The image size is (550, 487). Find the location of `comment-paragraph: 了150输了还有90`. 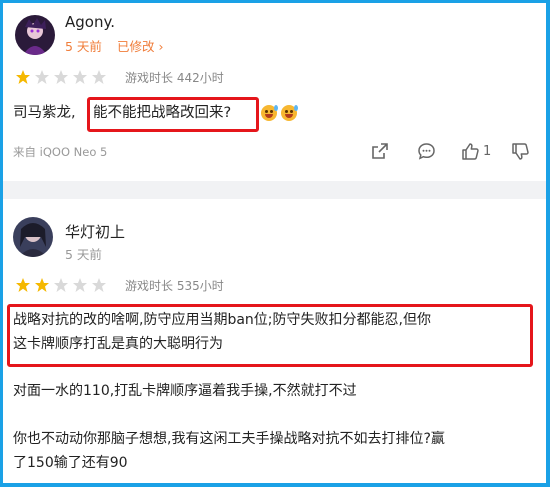

comment-paragraph: 了150输了还有90 is located at coordinates (70, 463).